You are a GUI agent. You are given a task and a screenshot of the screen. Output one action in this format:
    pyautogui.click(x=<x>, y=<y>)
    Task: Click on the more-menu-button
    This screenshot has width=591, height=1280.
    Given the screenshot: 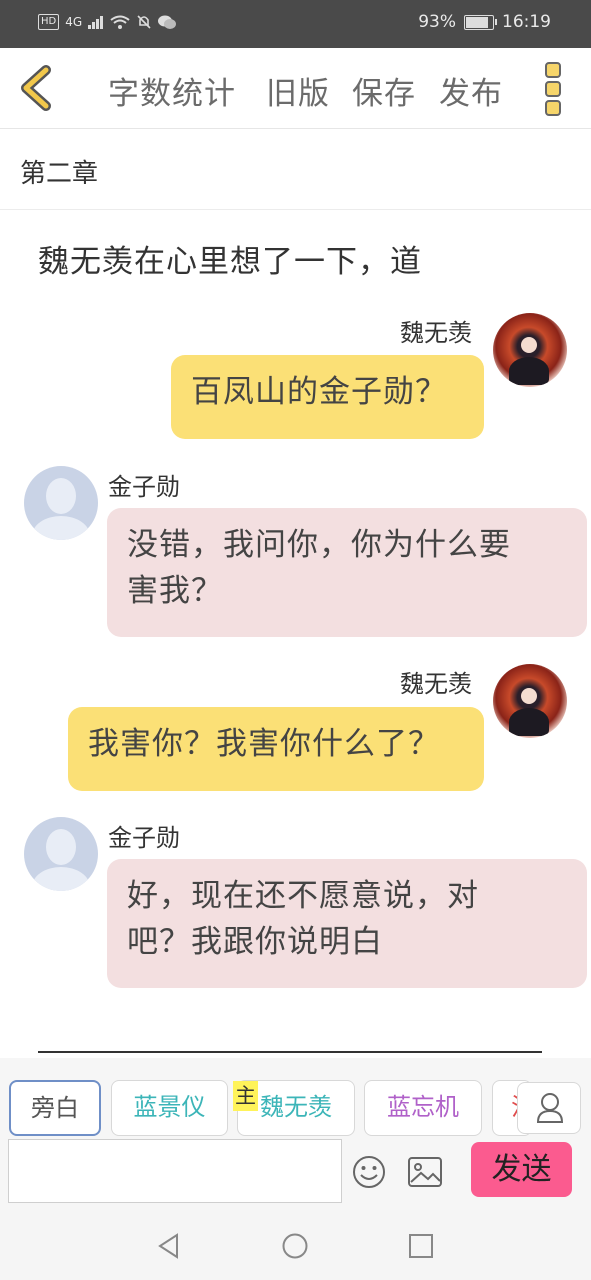 What is the action you would take?
    pyautogui.click(x=553, y=89)
    